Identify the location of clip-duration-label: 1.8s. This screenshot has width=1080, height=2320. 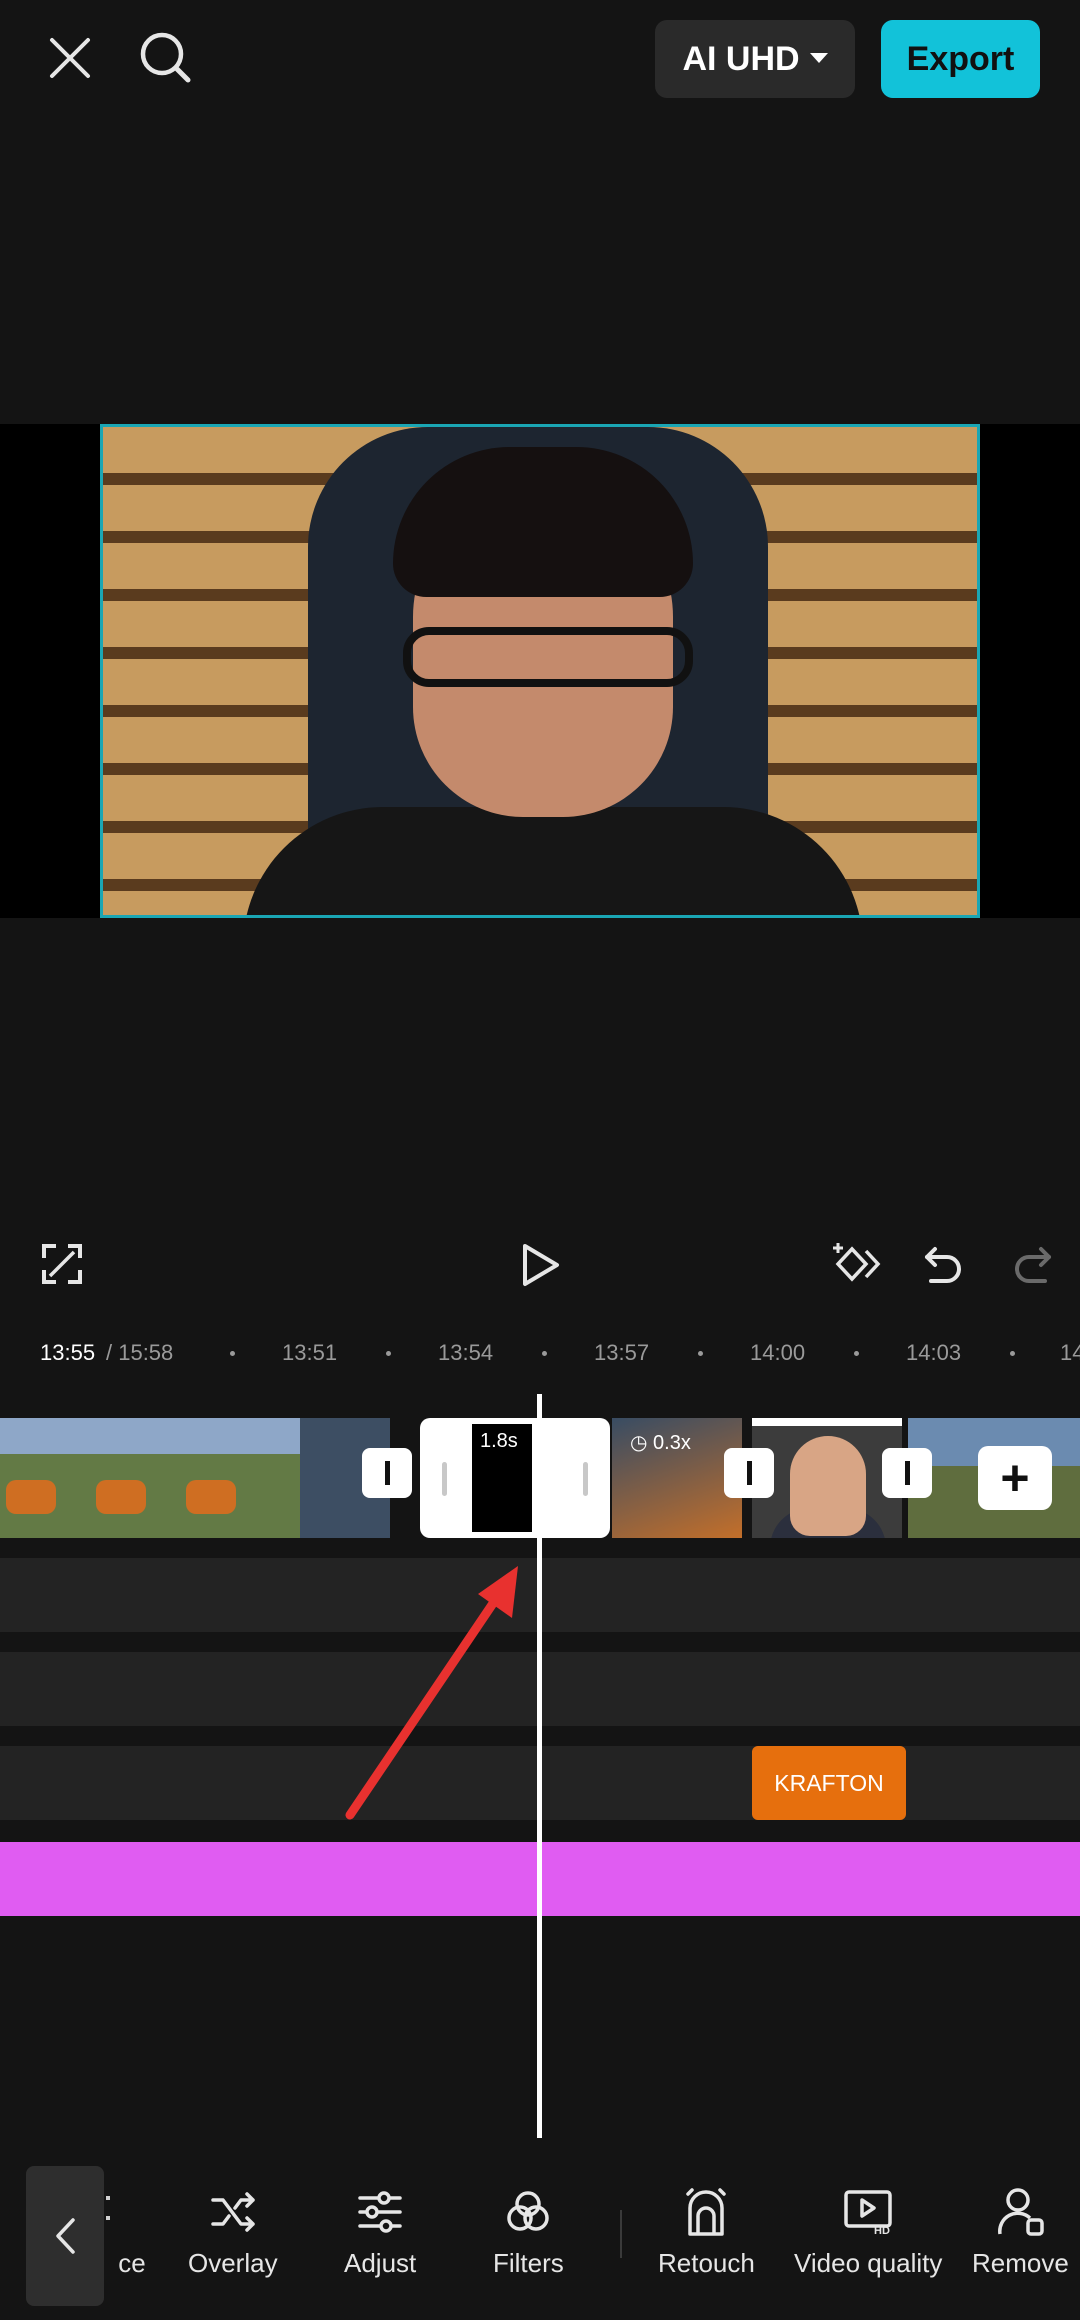
(499, 1441).